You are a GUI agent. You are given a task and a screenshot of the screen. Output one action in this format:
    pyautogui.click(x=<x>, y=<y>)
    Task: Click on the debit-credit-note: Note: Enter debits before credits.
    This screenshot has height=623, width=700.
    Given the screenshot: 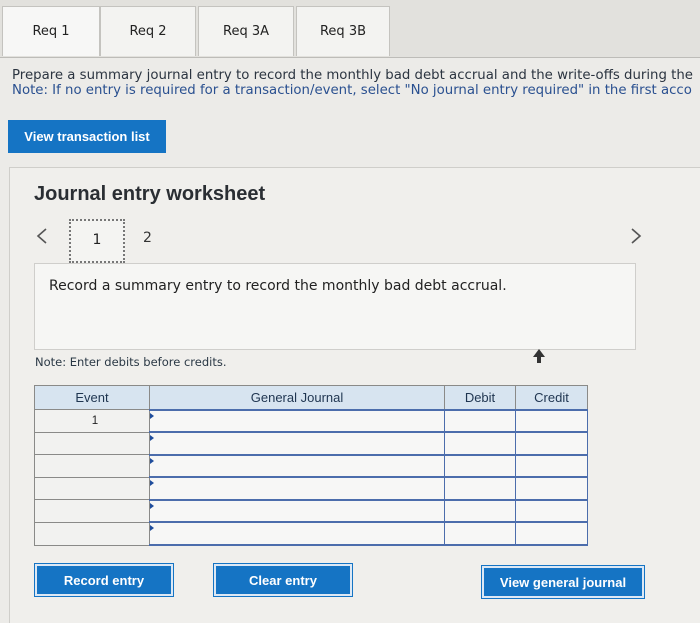 What is the action you would take?
    pyautogui.click(x=131, y=362)
    